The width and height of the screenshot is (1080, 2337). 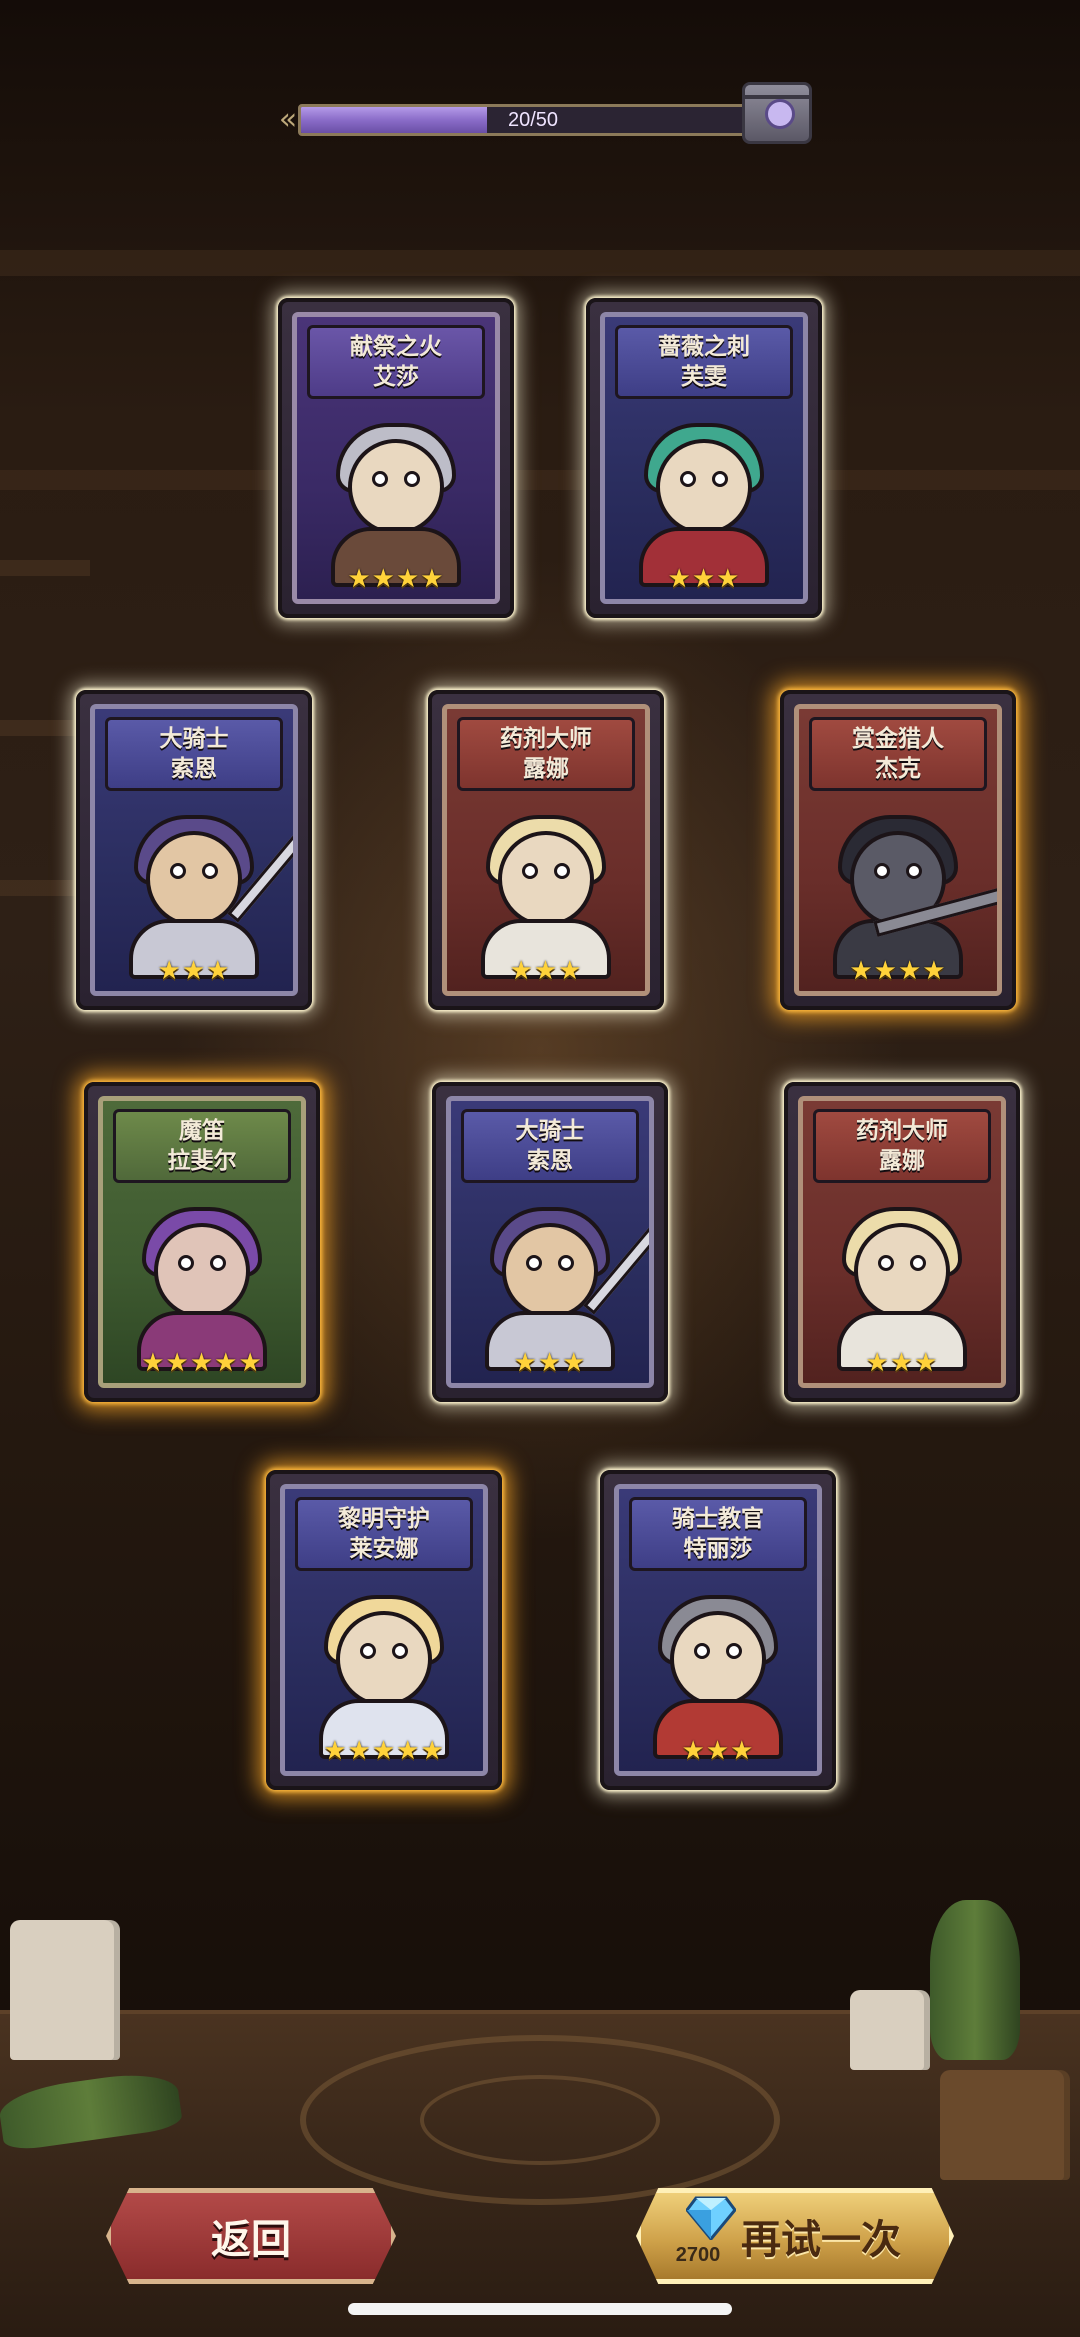 I want to click on card-frame: 黎明守护 莱安娜 ★★★★★, so click(x=384, y=1630).